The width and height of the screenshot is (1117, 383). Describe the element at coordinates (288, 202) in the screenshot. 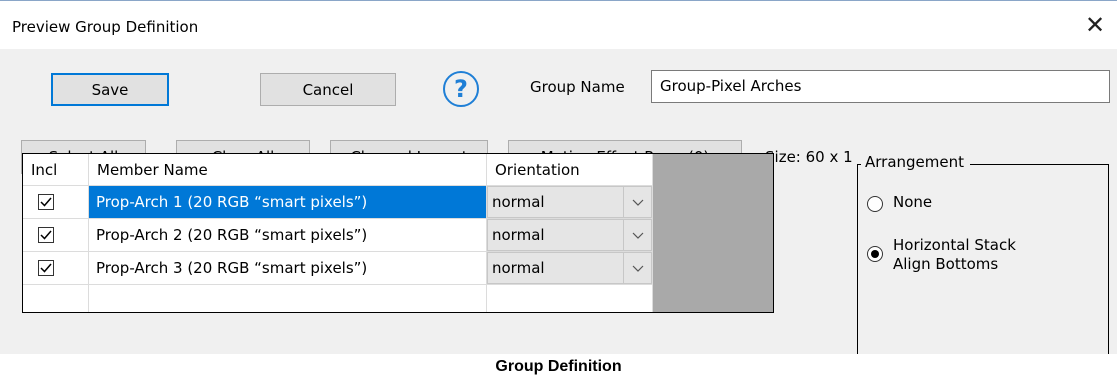

I see `member-name-cell: Prop-Arch 1 (20 RGB “smart pixels”)` at that location.